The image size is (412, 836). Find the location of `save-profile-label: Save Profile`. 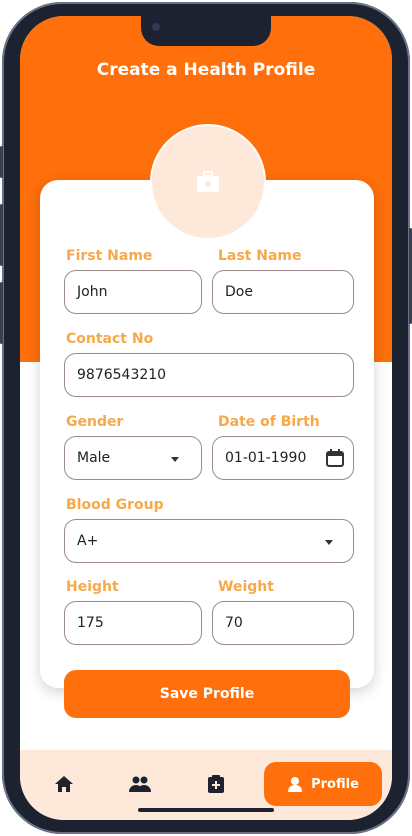

save-profile-label: Save Profile is located at coordinates (207, 694).